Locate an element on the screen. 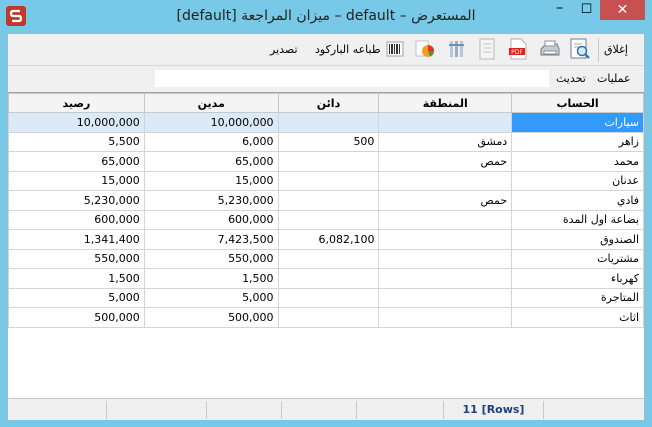  column-header-credit: دائن is located at coordinates (328, 103).